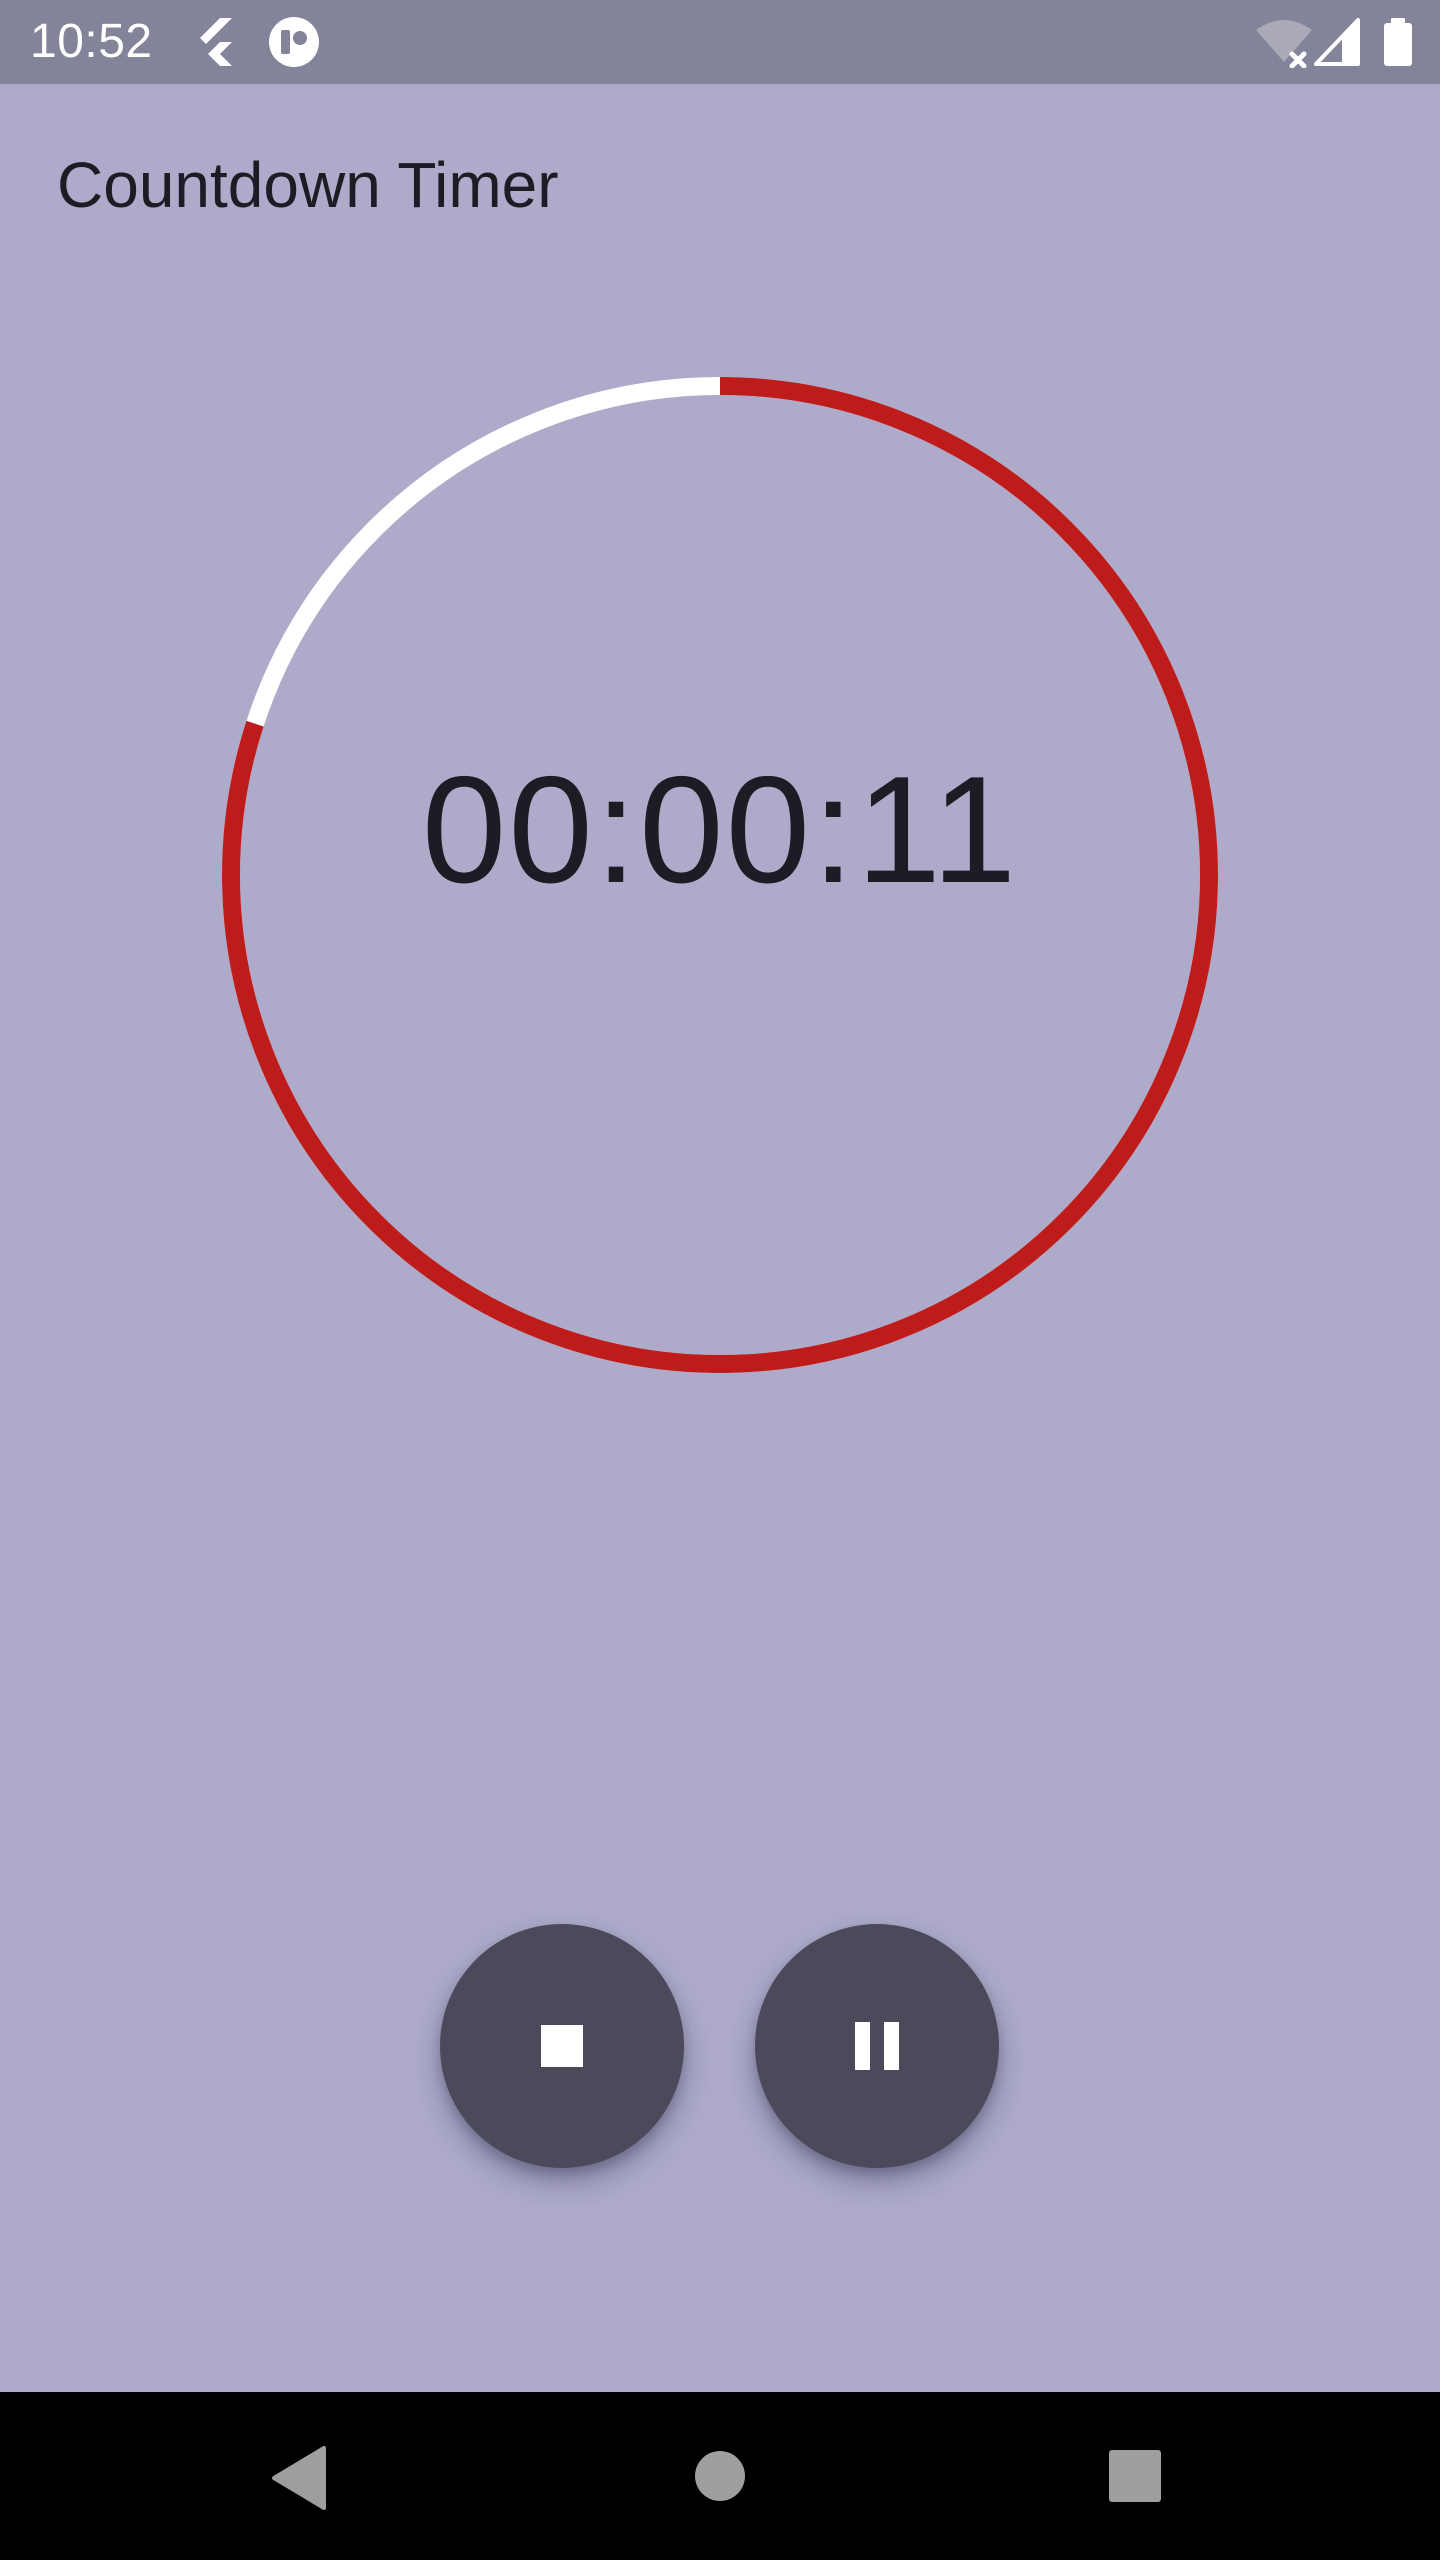 The height and width of the screenshot is (2560, 1440). I want to click on stop-button, so click(562, 2046).